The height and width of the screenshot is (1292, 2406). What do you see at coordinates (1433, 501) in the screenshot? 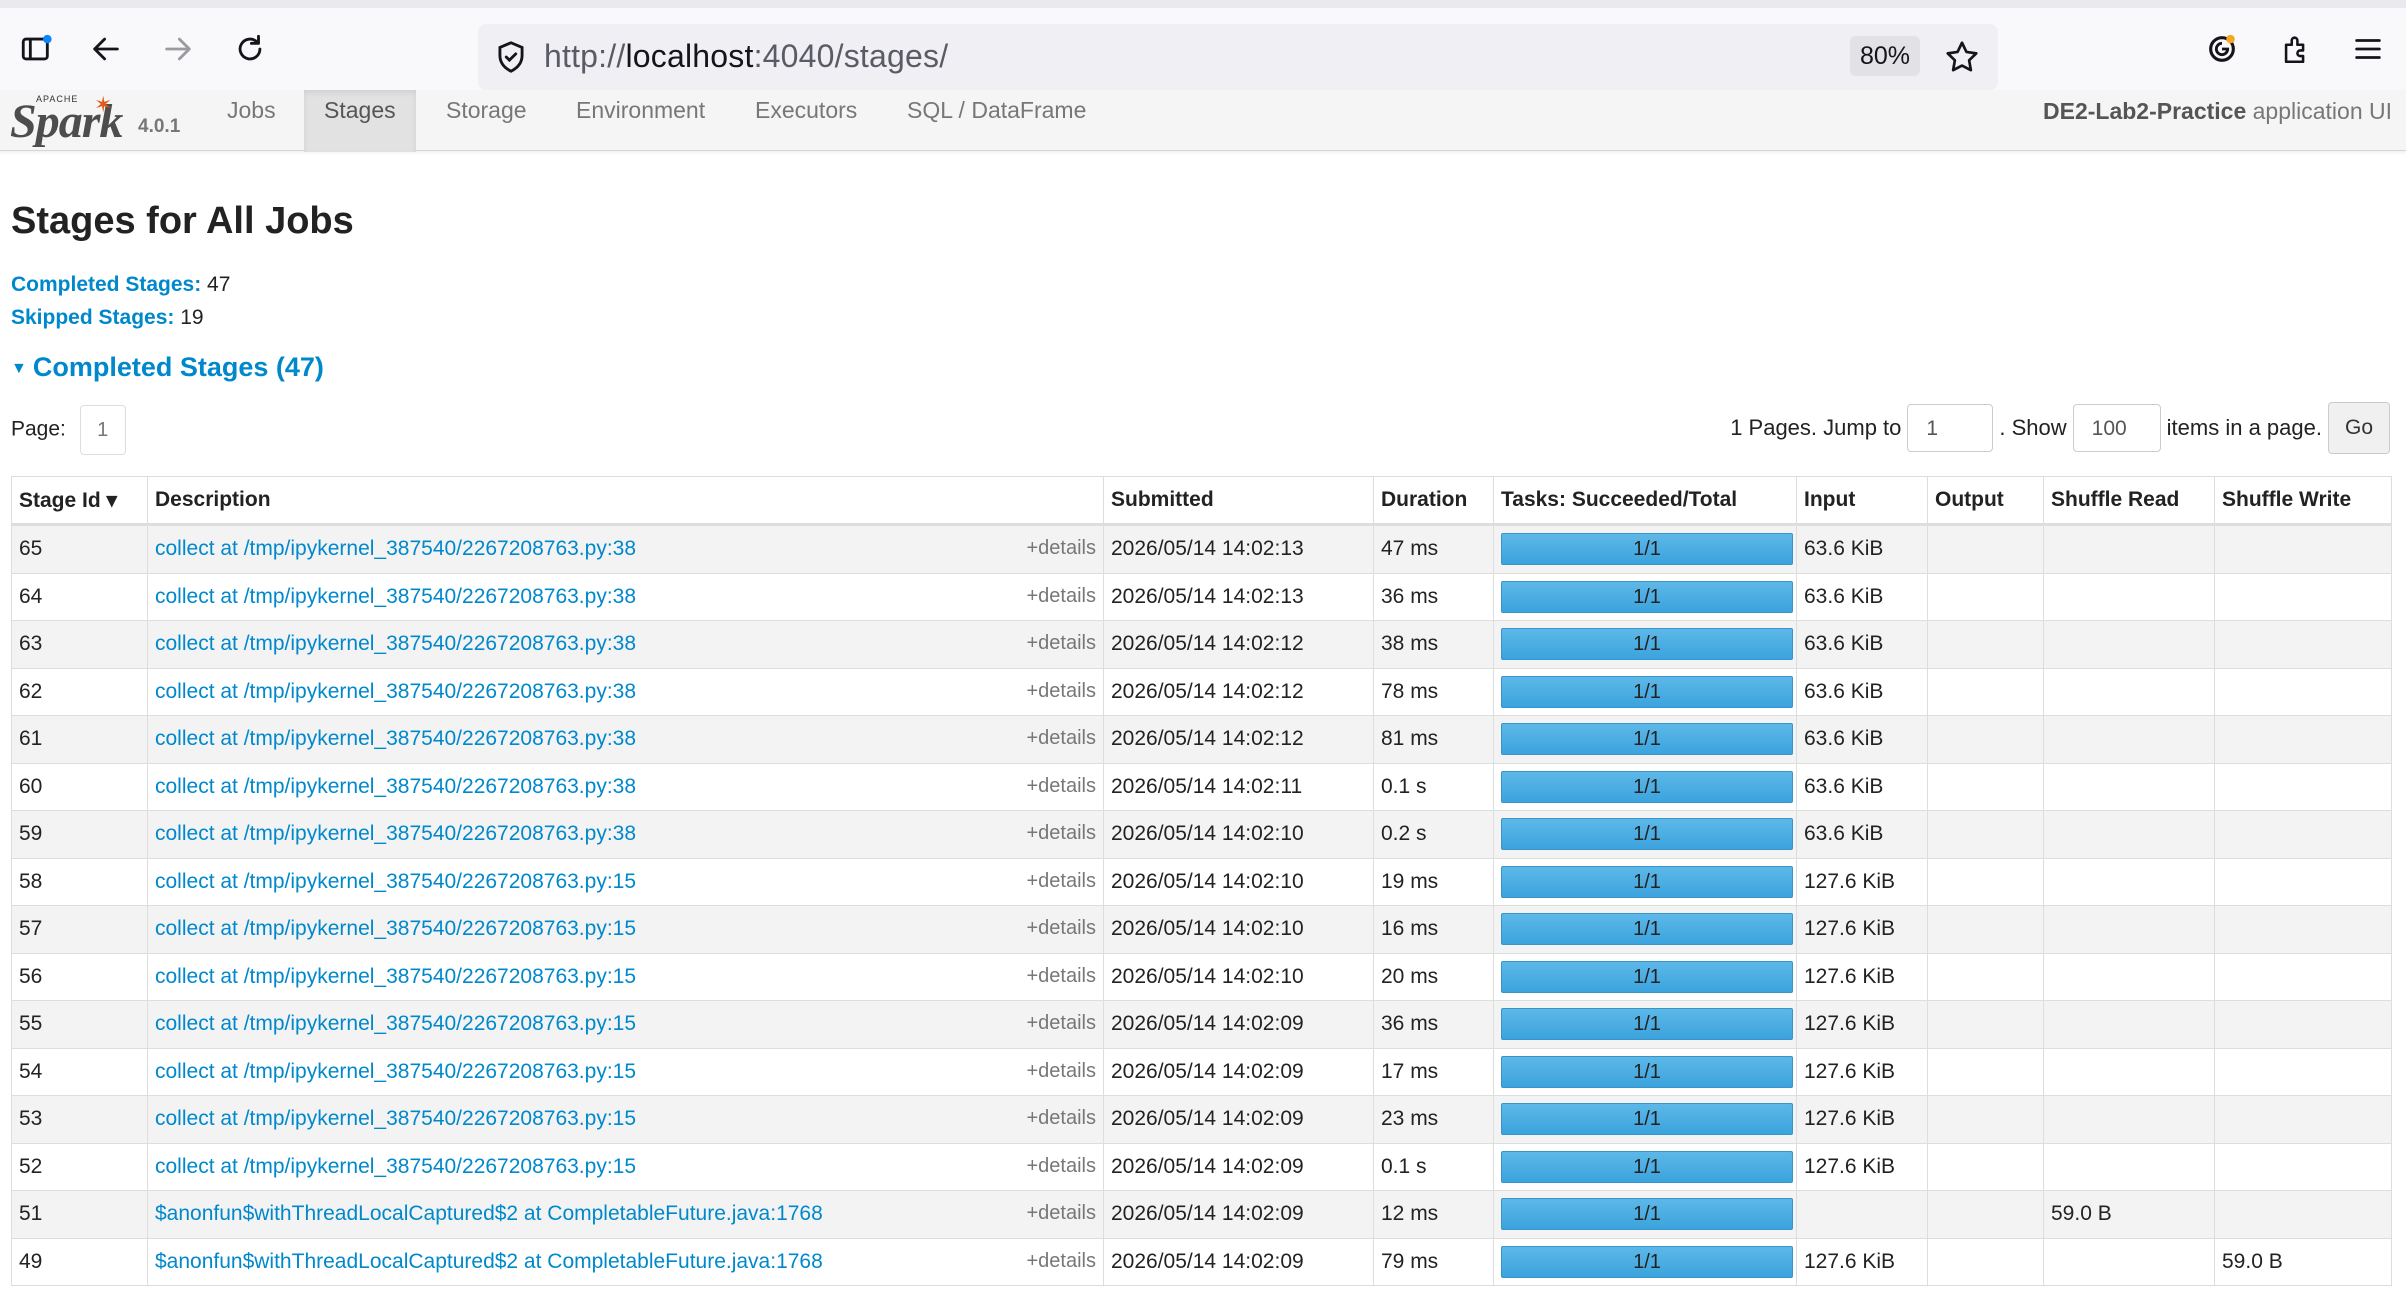
I see `column-header-duration: Duration` at bounding box center [1433, 501].